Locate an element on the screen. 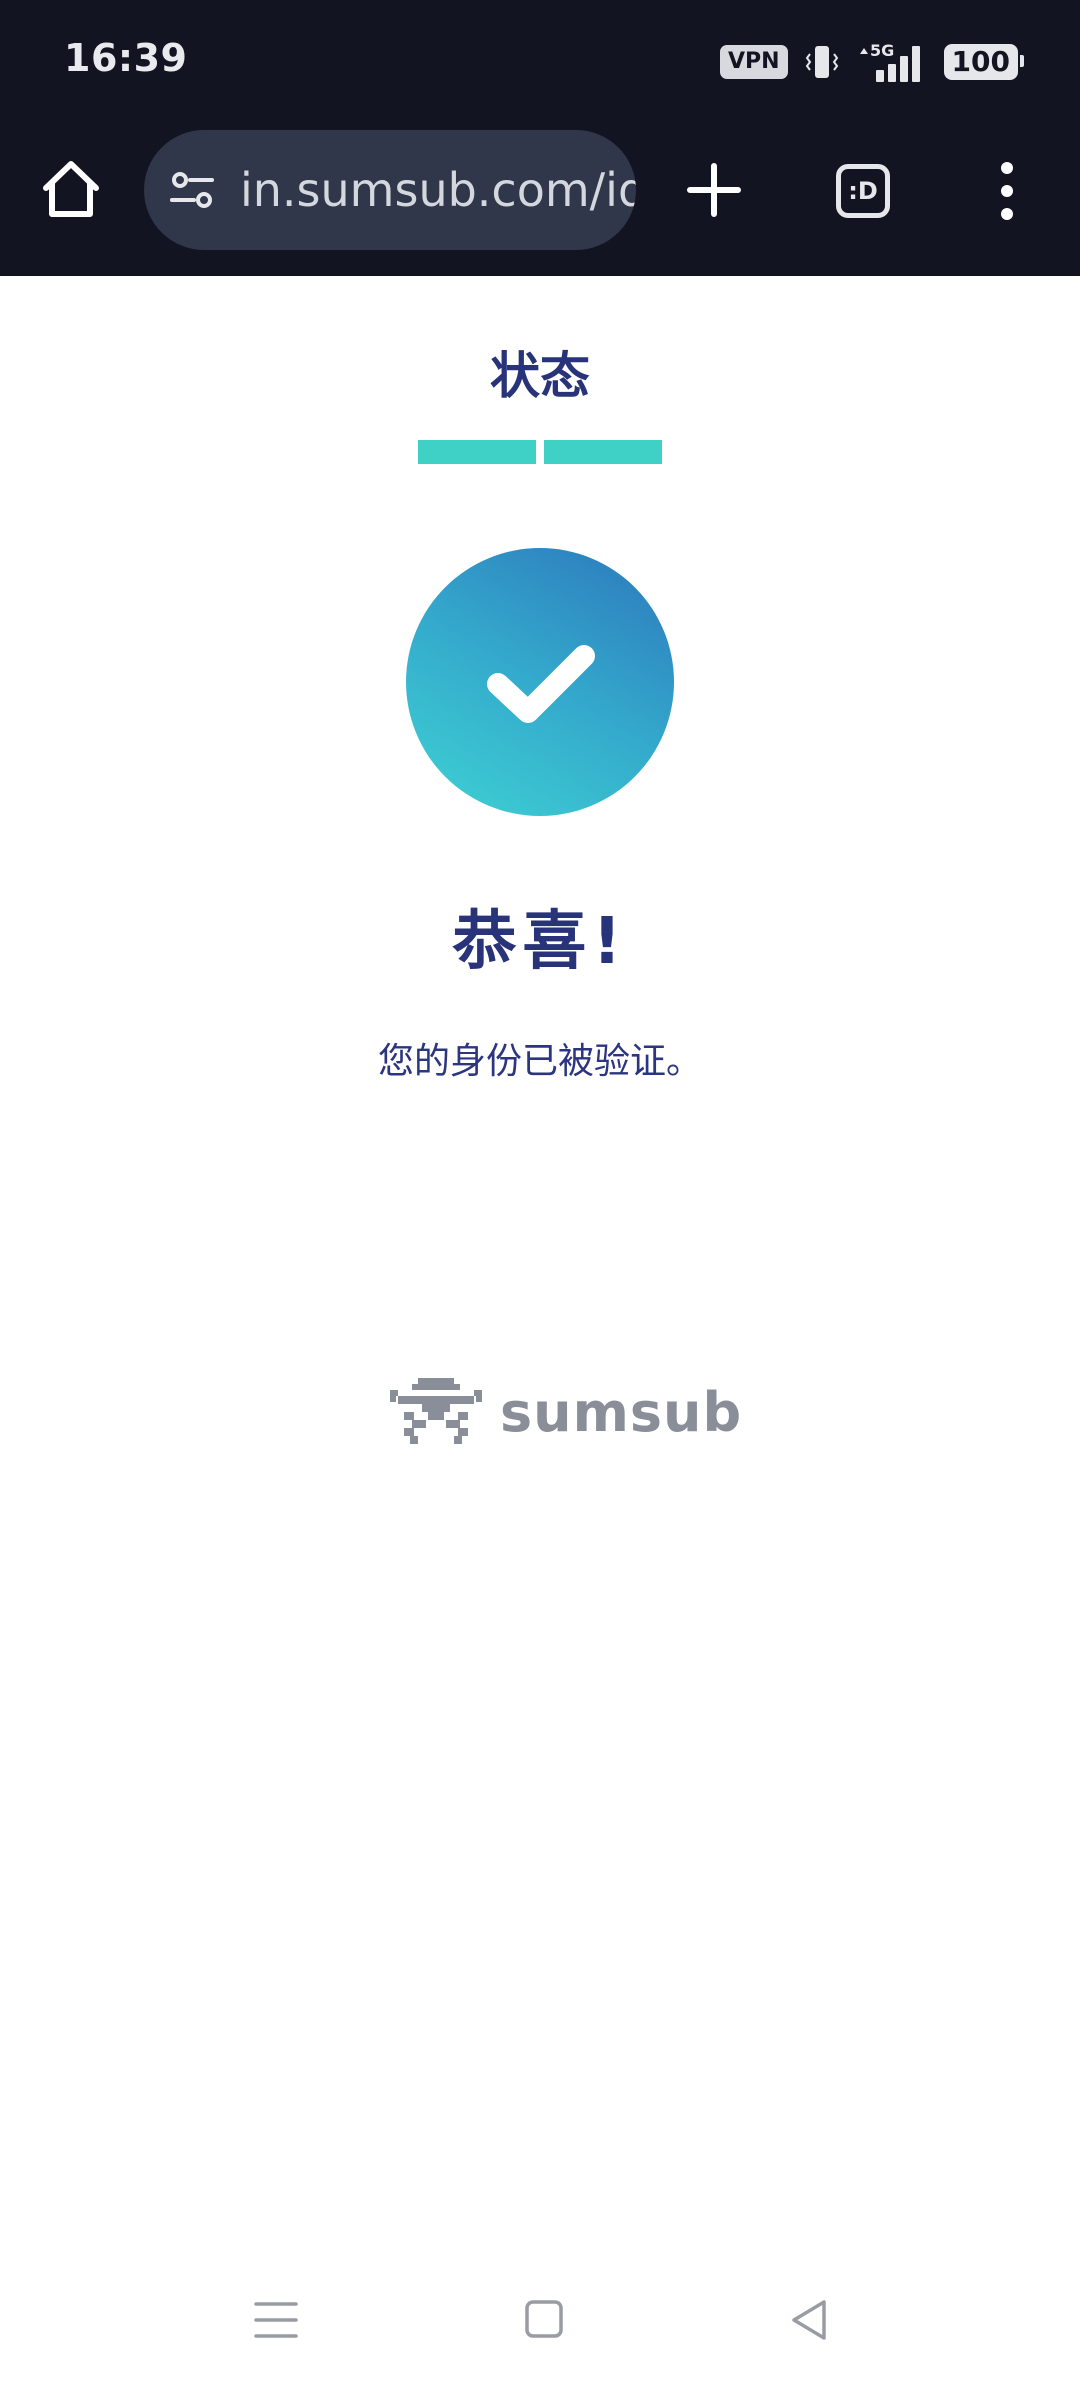  back-triangle-icon is located at coordinates (810, 2320).